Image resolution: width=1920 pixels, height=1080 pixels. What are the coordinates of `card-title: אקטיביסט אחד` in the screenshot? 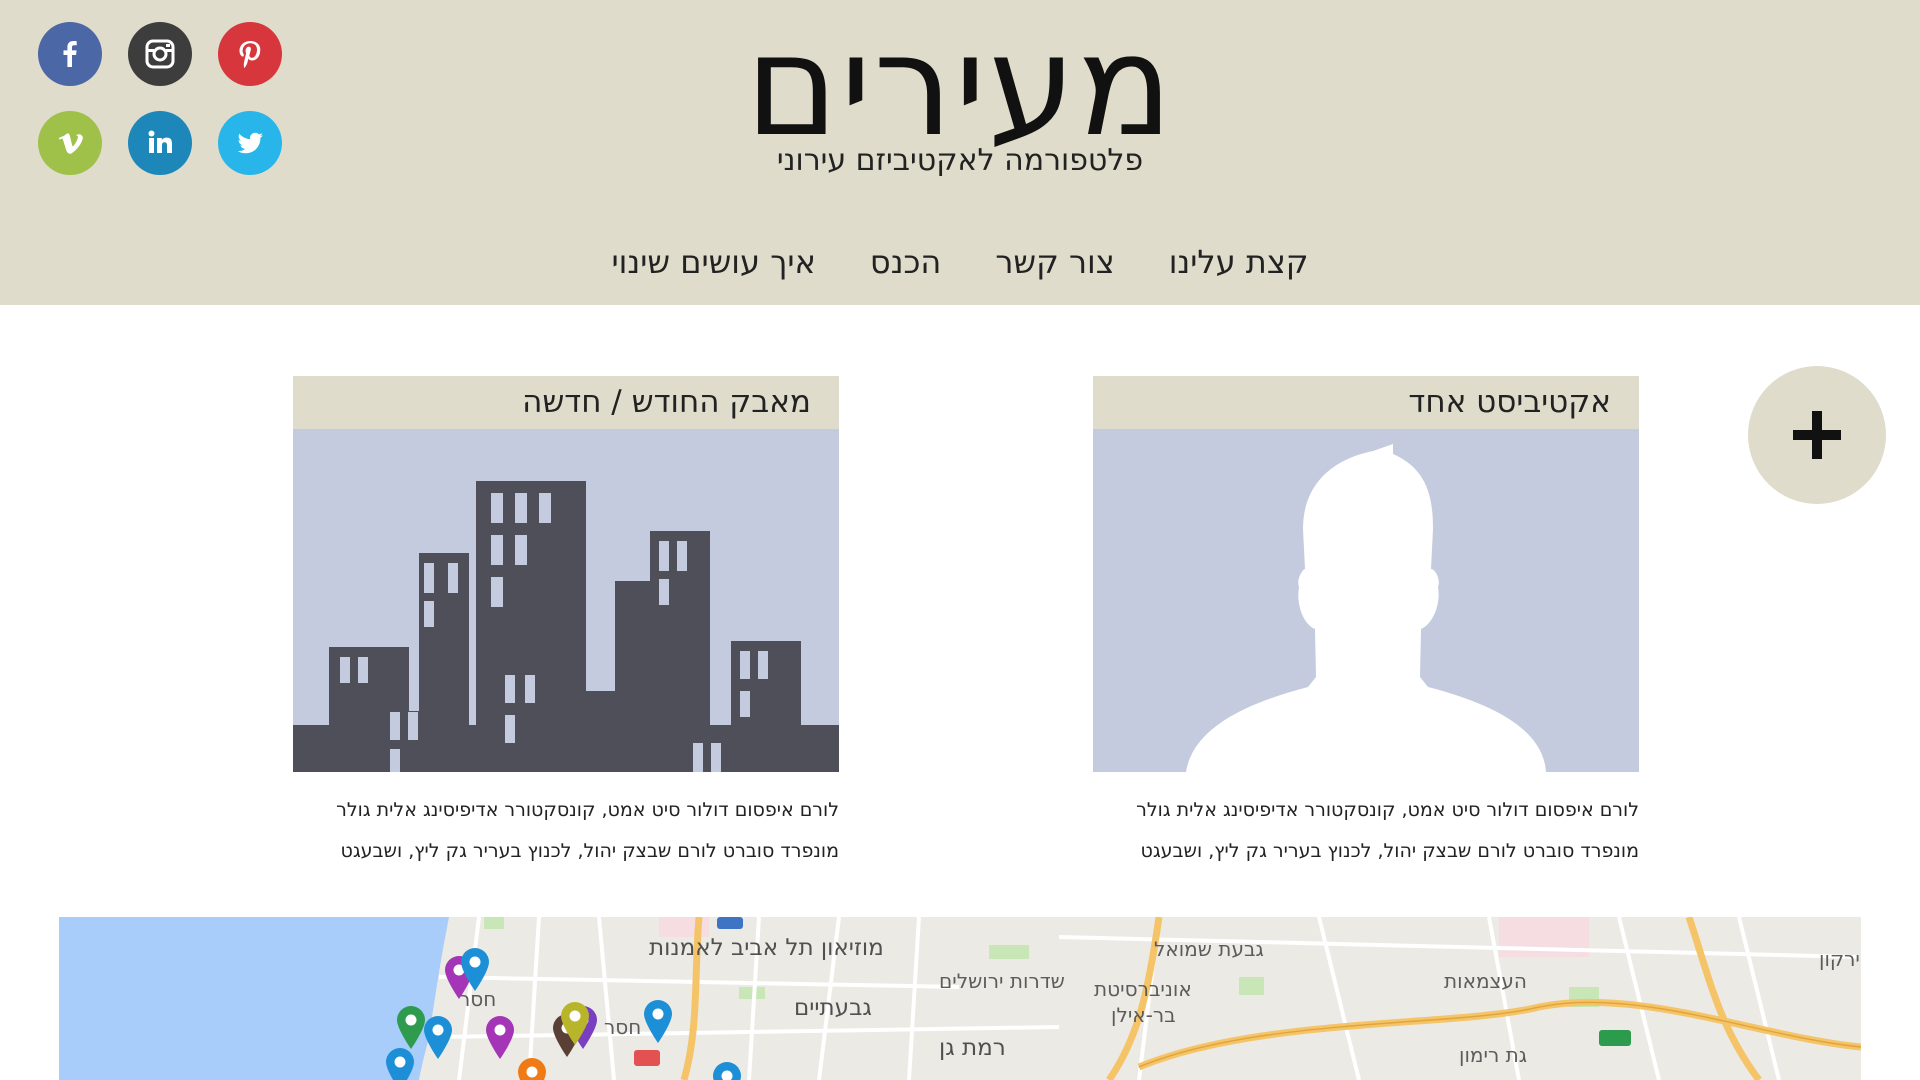 It's located at (1366, 402).